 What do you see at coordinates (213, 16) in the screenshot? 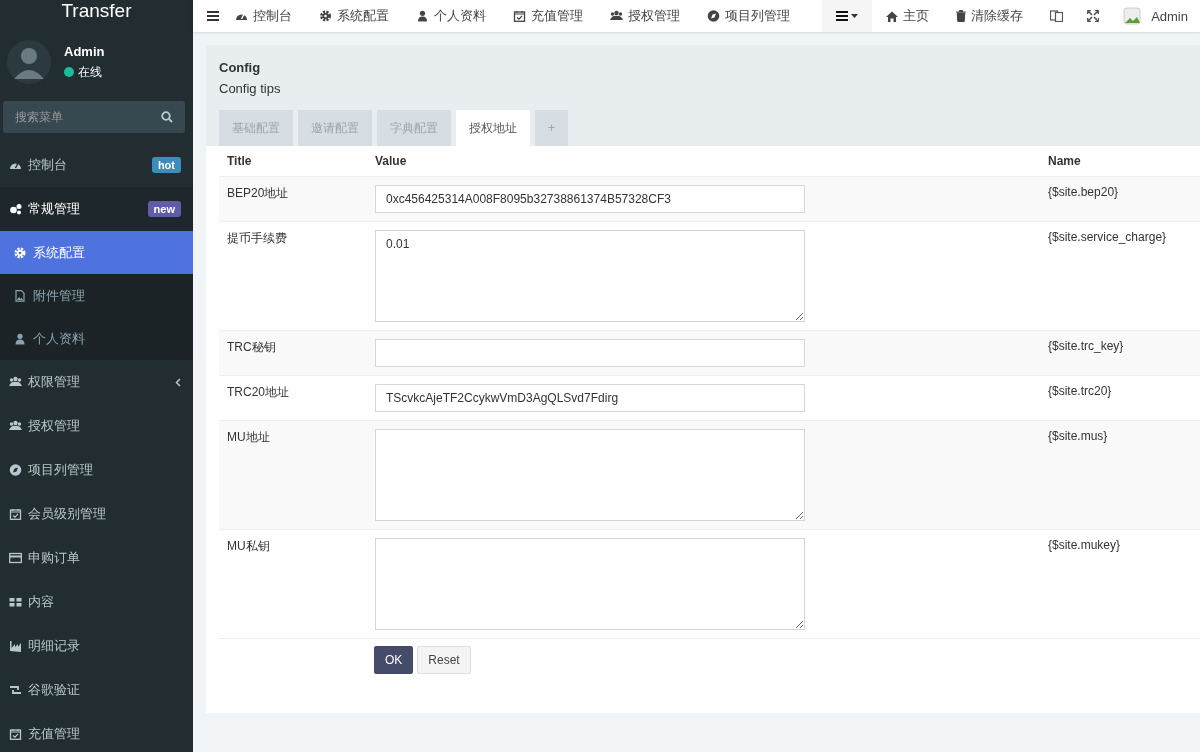
I see `menu-icon` at bounding box center [213, 16].